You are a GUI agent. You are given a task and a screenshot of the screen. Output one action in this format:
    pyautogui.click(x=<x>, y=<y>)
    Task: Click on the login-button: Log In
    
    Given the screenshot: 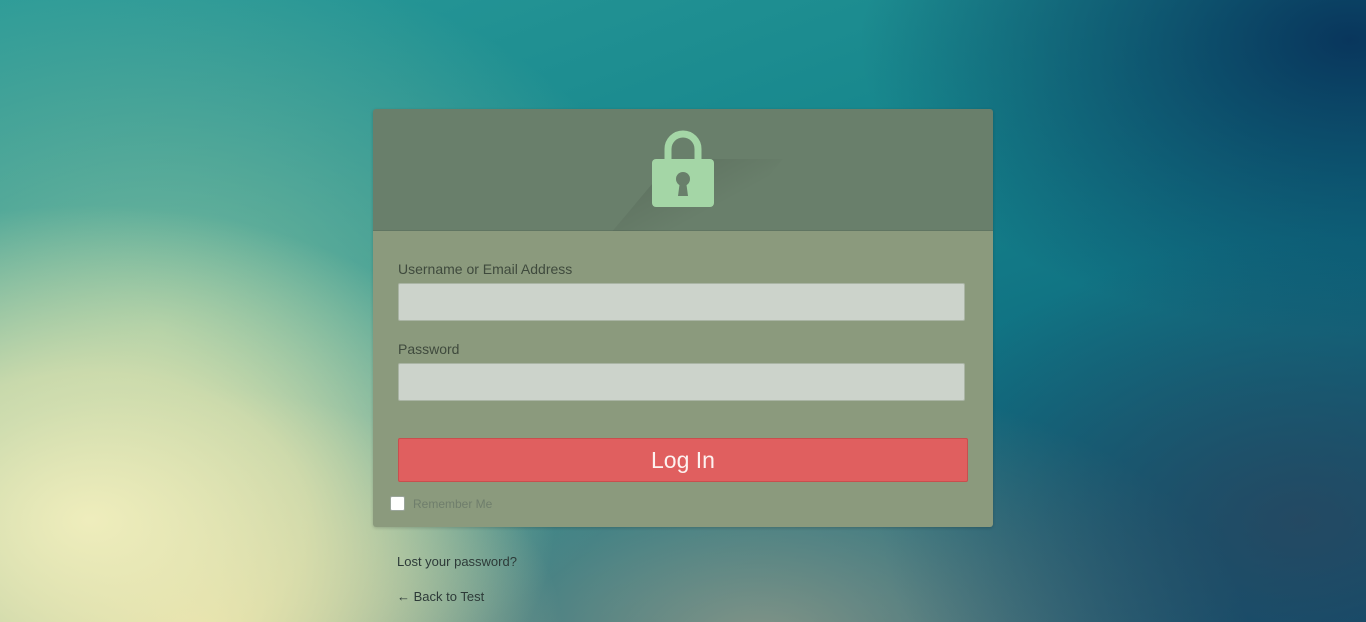 What is the action you would take?
    pyautogui.click(x=683, y=460)
    